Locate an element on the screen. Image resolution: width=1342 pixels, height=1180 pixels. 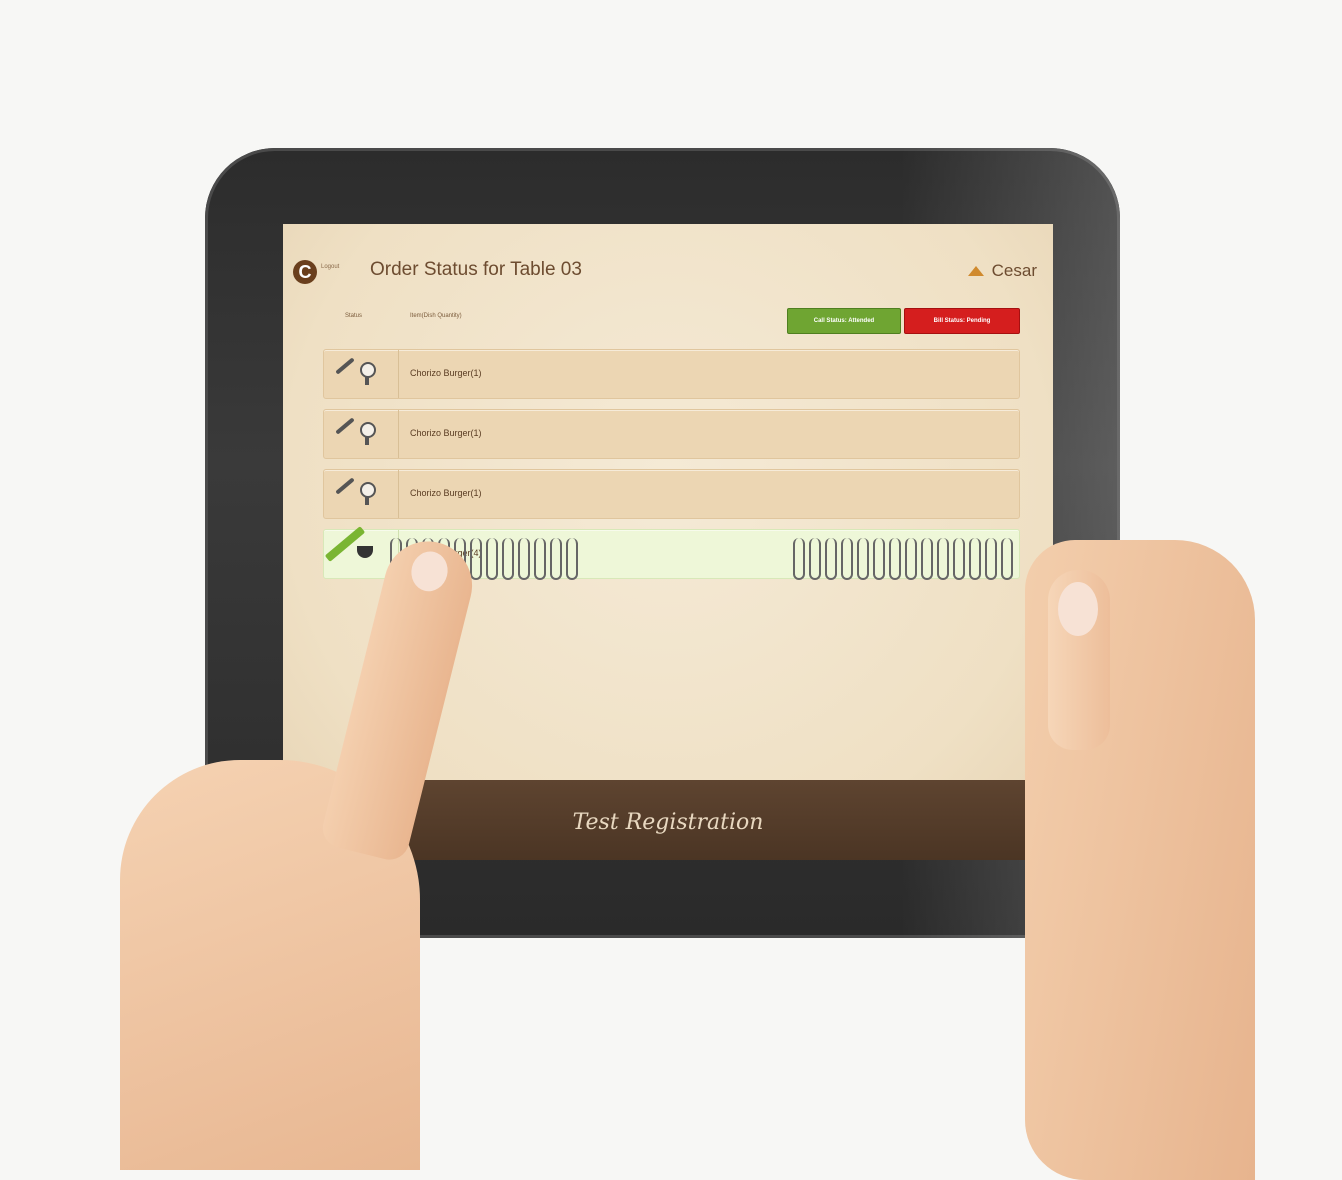
user-name: Cesar is located at coordinates (1014, 270).